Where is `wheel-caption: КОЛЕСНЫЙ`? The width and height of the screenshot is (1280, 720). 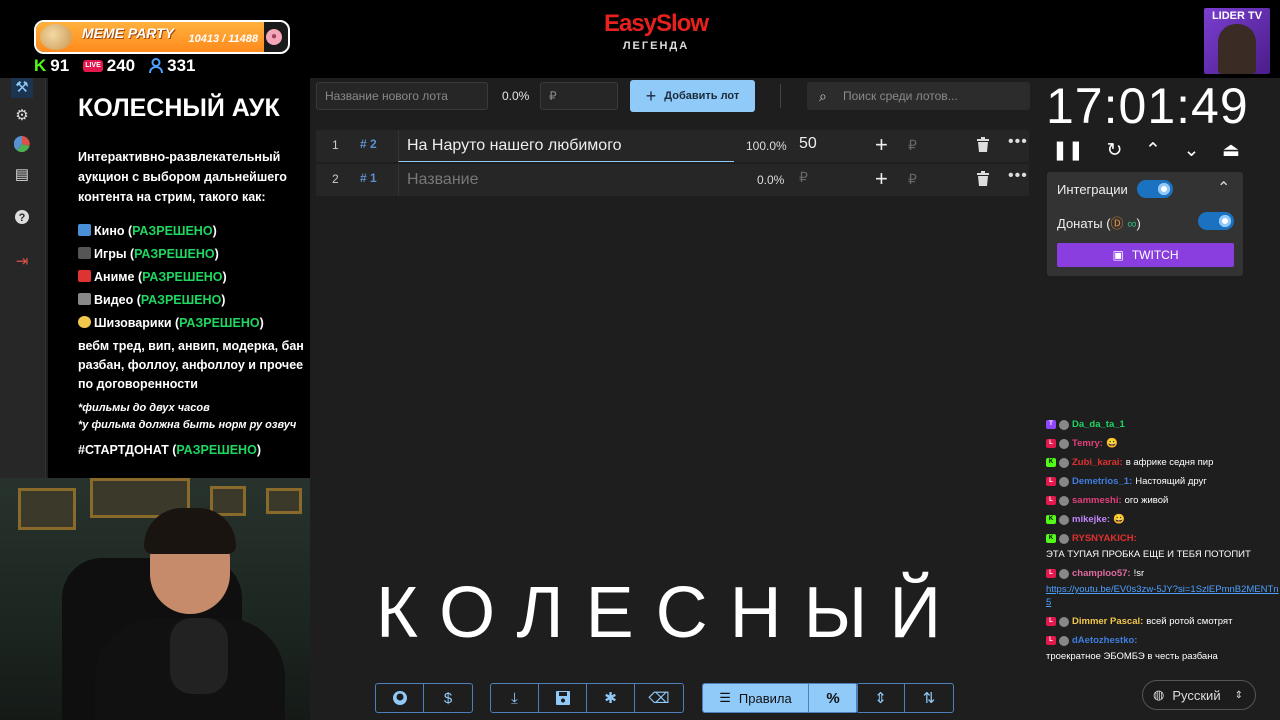
wheel-caption: КОЛЕСНЫЙ is located at coordinates (670, 613).